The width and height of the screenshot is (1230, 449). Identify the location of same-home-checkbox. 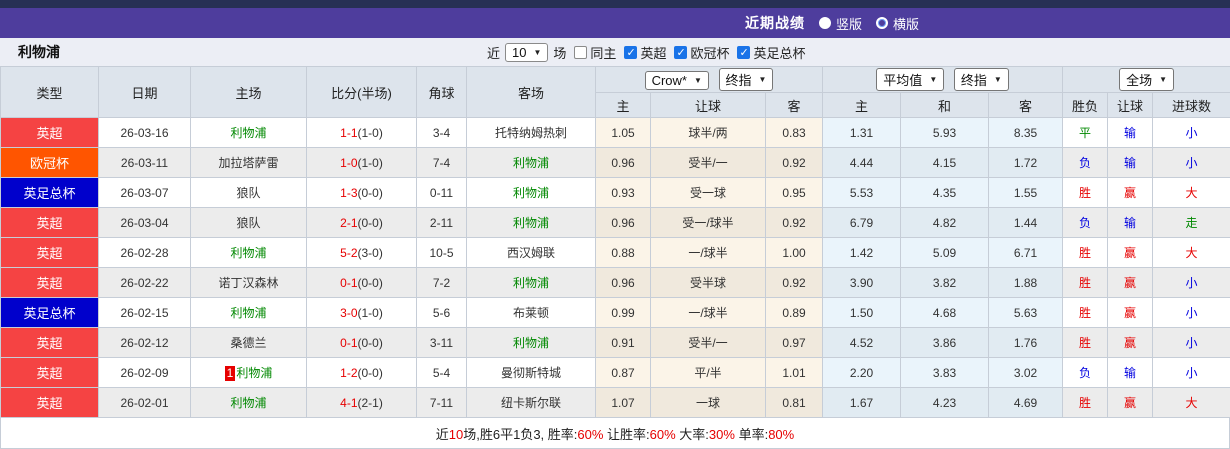
(580, 52).